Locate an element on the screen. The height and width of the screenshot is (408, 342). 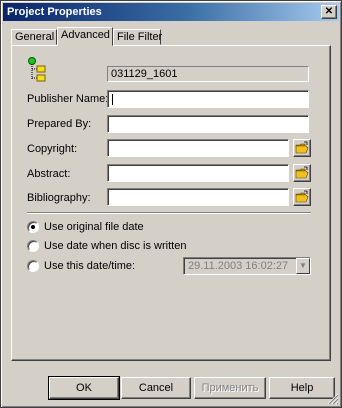
ok-button-label: OK is located at coordinates (84, 388).